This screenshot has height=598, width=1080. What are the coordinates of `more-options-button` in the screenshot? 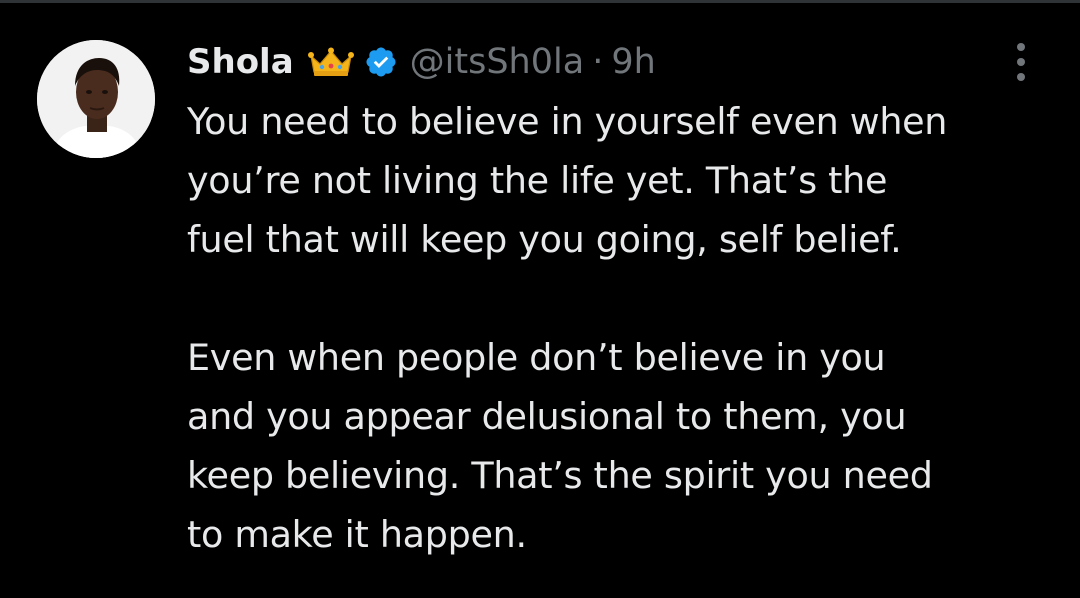 It's located at (1021, 62).